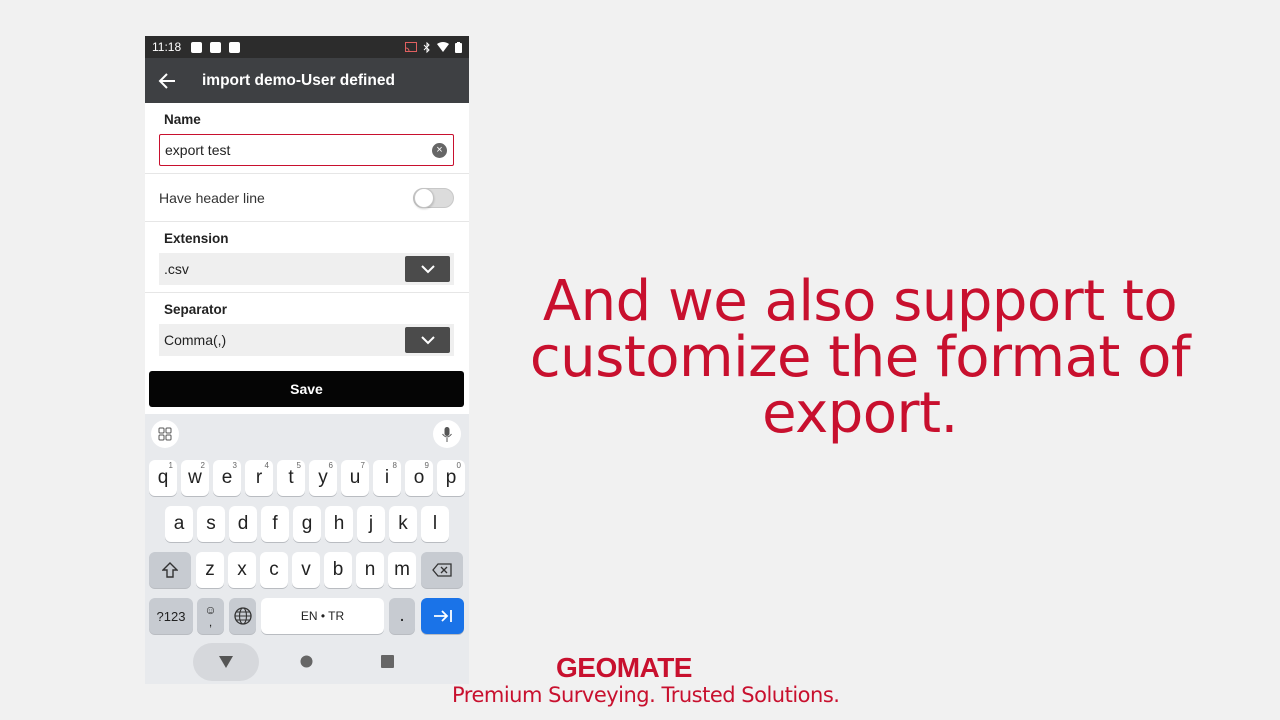  What do you see at coordinates (426, 465) in the screenshot?
I see `key-number-hint: 9` at bounding box center [426, 465].